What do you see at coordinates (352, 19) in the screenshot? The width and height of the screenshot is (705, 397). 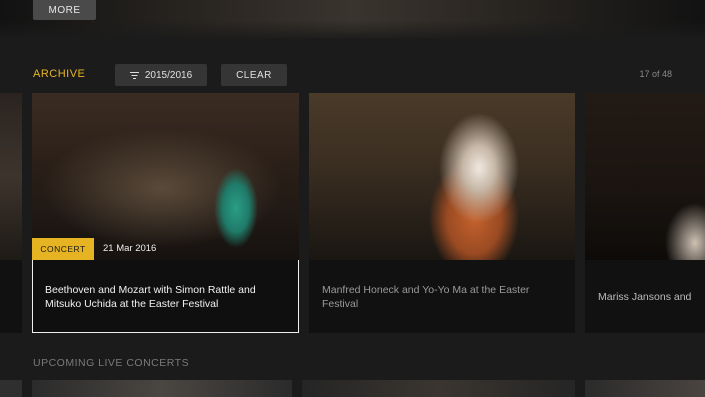 I see `hero-banner` at bounding box center [352, 19].